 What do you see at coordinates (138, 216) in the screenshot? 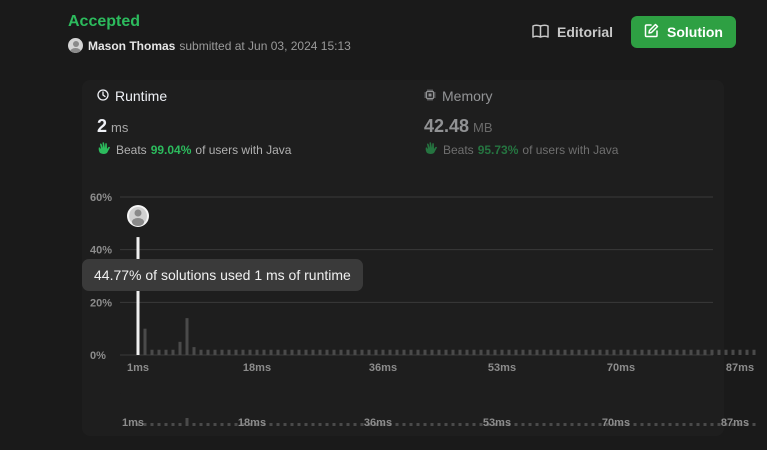
I see `selected-marker` at bounding box center [138, 216].